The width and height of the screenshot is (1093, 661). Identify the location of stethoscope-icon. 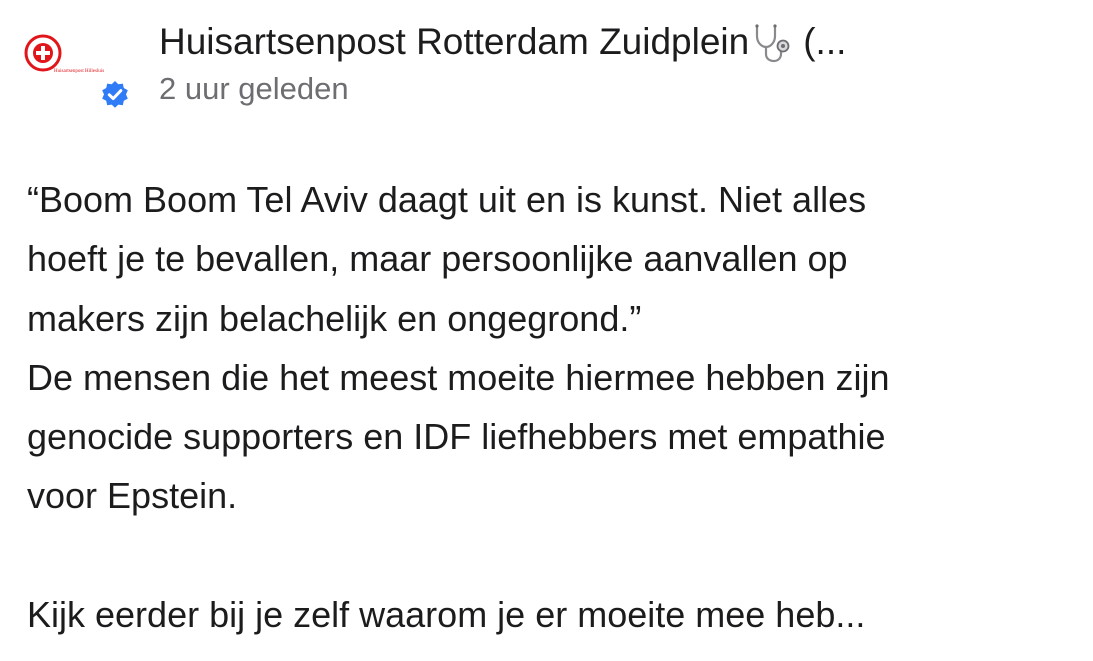
(774, 42).